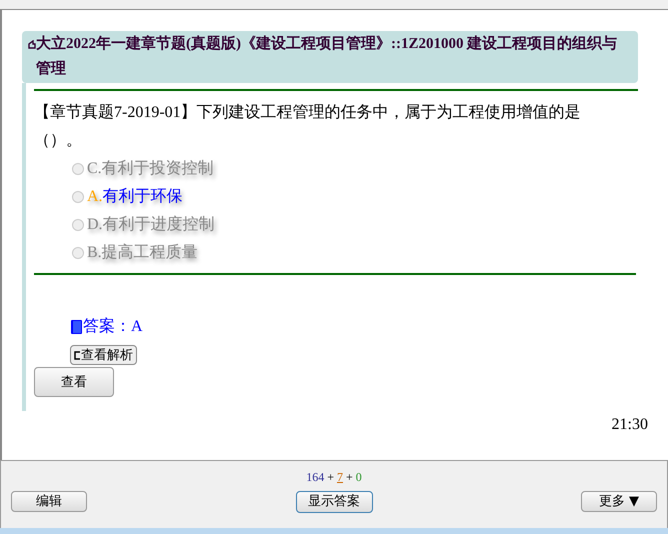 This screenshot has height=534, width=668. I want to click on option-label: A.有利于环保, so click(135, 196).